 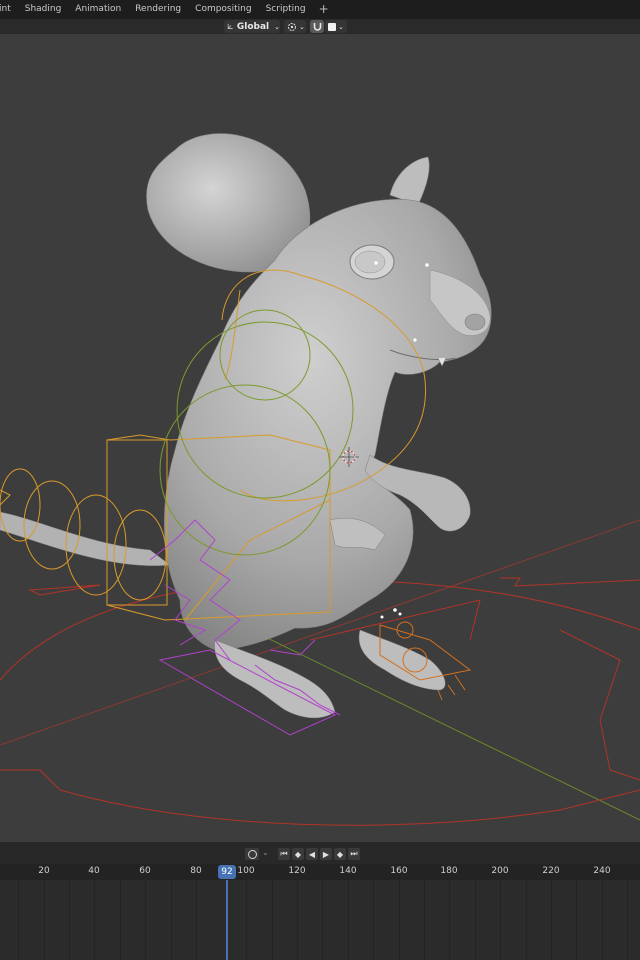 What do you see at coordinates (223, 9) in the screenshot?
I see `tab-compositing: Compositing` at bounding box center [223, 9].